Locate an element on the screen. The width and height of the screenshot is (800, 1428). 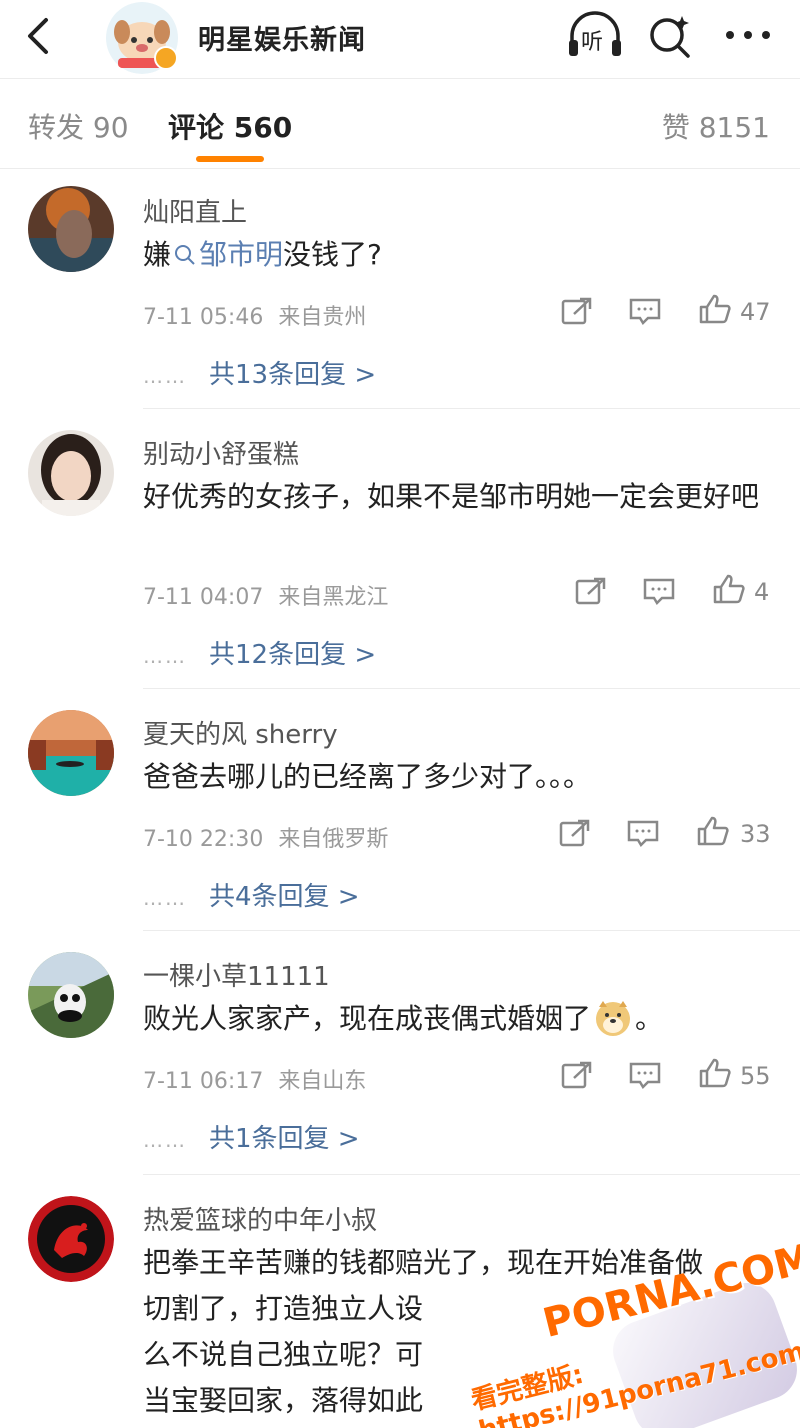
top-bar: 明星娱乐新闻 听 is located at coordinates (400, 39).